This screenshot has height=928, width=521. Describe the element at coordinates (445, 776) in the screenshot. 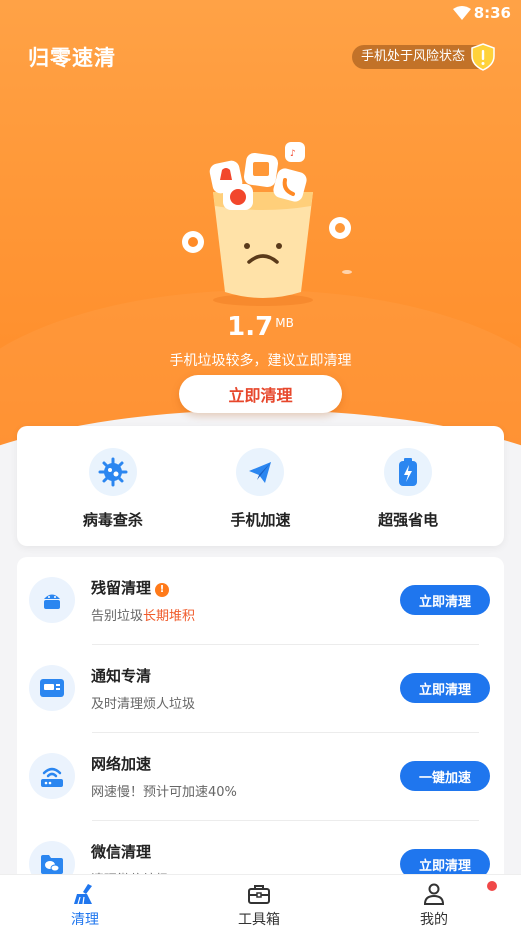

I see `network-boost-button: 一键加速` at that location.